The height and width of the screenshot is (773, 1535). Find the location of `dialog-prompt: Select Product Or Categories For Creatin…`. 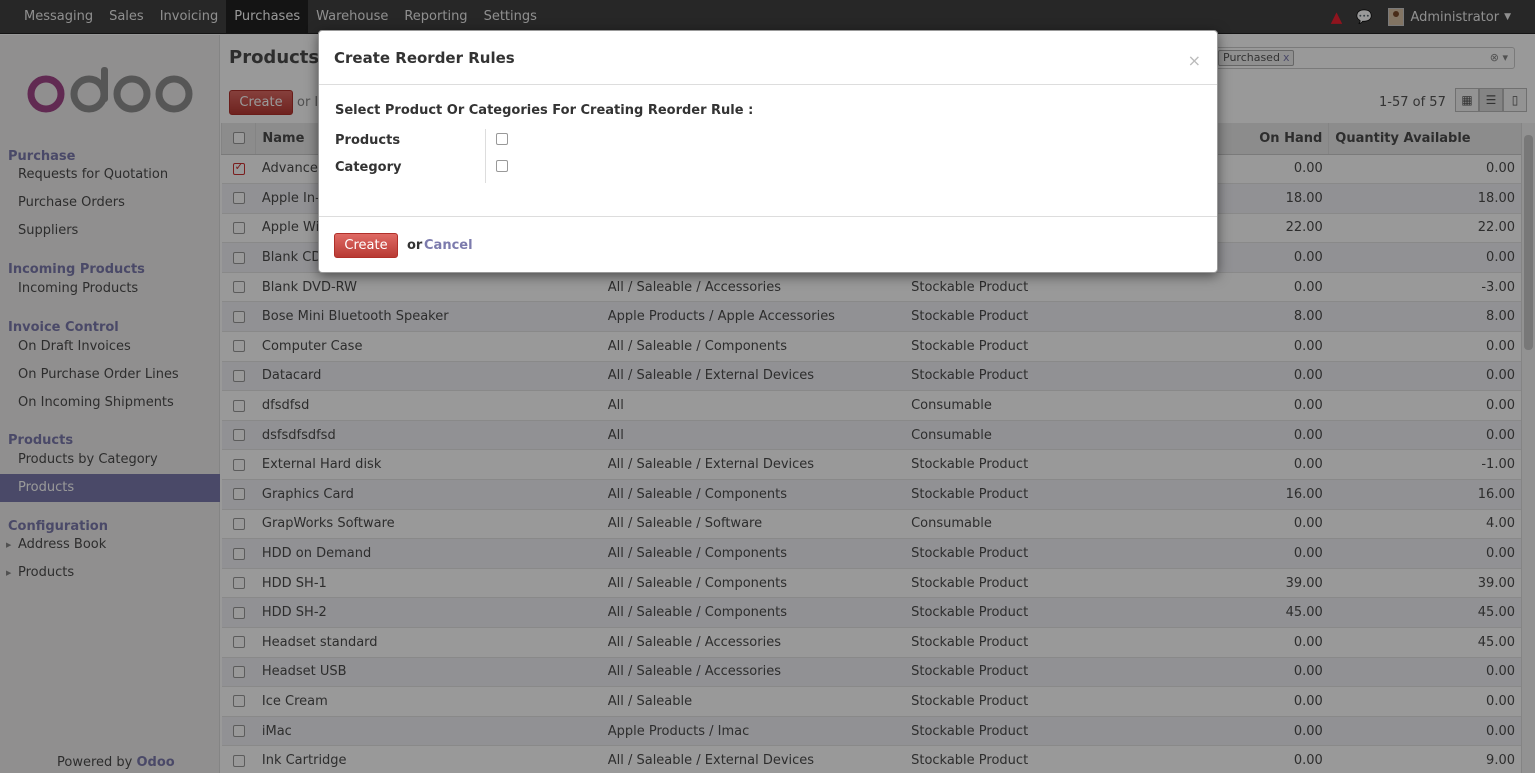

dialog-prompt: Select Product Or Categories For Creatin… is located at coordinates (544, 110).